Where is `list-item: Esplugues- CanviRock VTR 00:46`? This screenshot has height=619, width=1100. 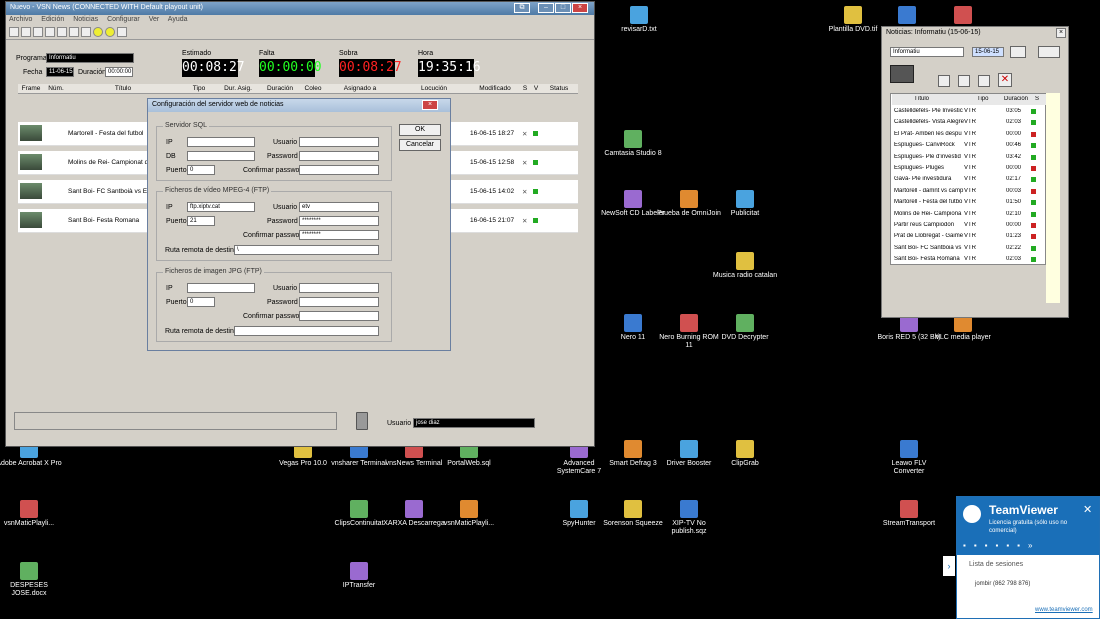
list-item: Esplugues- CanviRock VTR 00:46 is located at coordinates (969, 145).